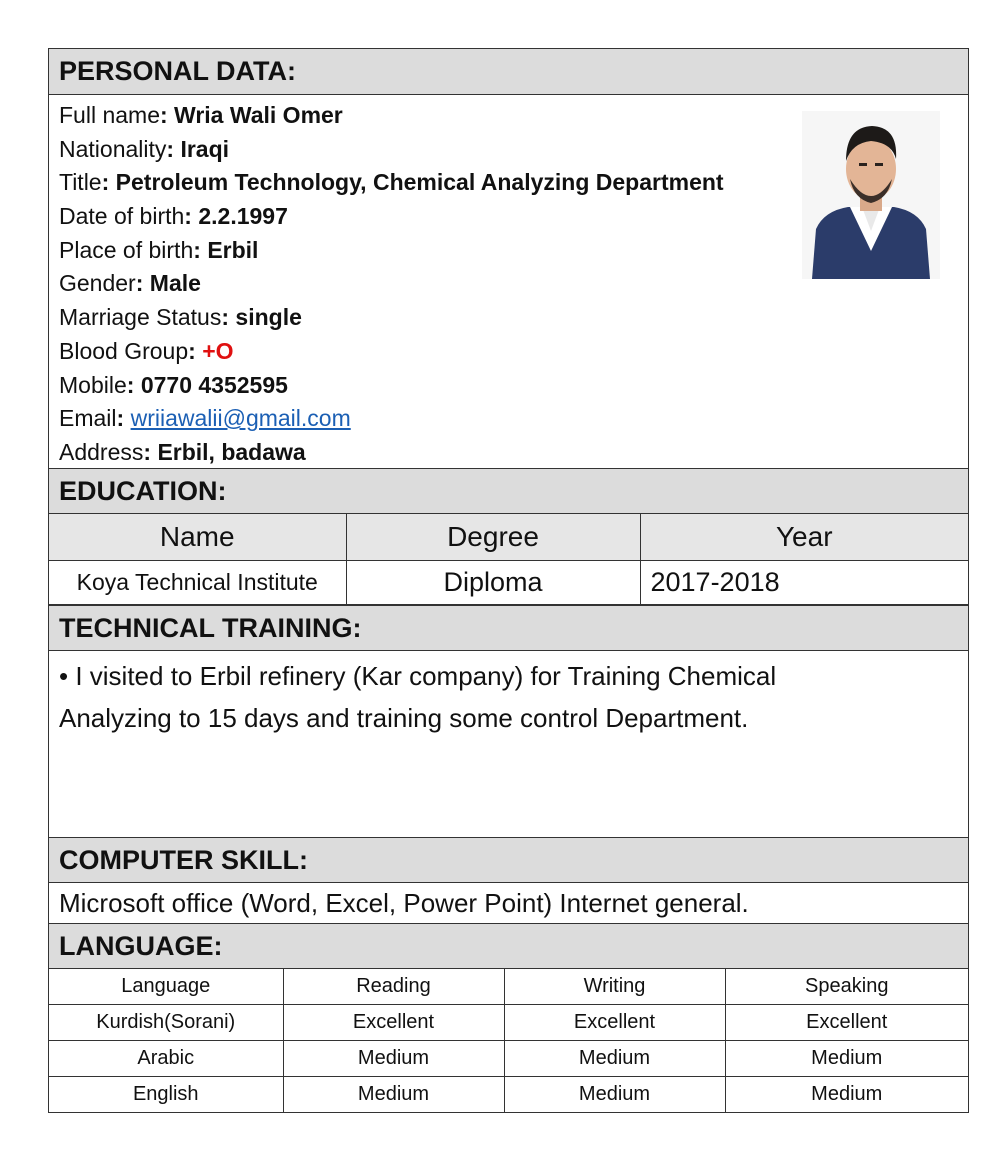 This screenshot has width=997, height=1164. Describe the element at coordinates (231, 451) in the screenshot. I see `address-value: Erbil, badawa` at that location.